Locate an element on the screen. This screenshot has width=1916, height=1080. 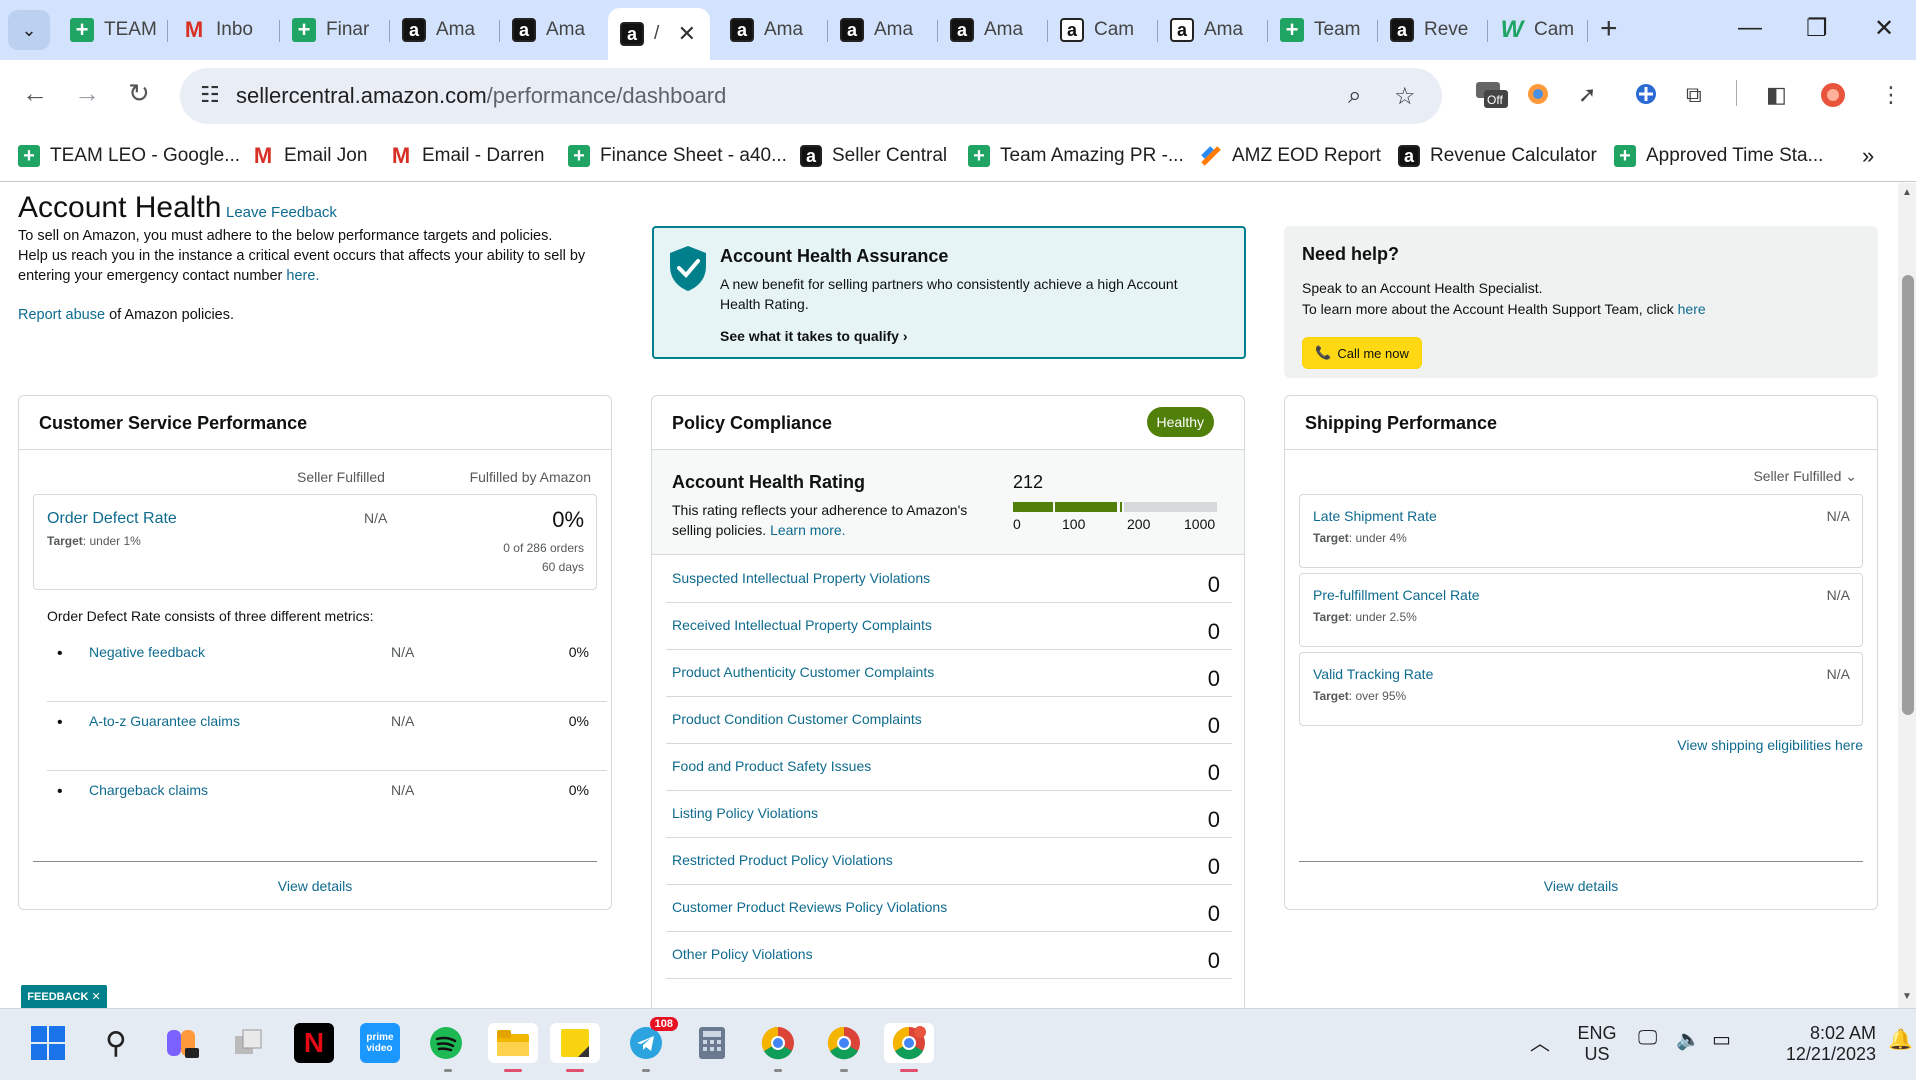
extension-arrow-icon: ➚ is located at coordinates (1587, 95).